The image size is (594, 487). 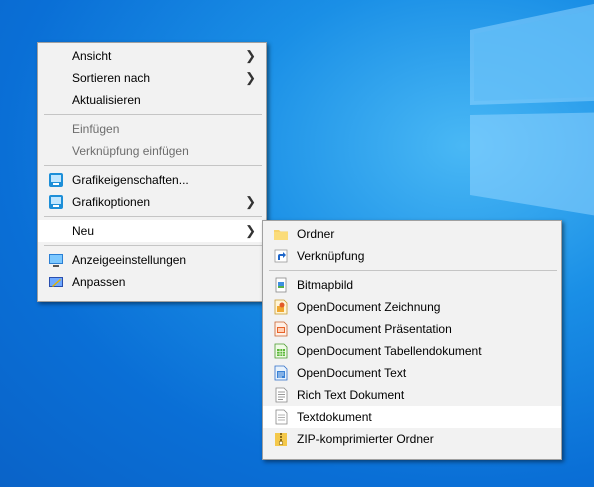 What do you see at coordinates (106, 100) in the screenshot?
I see `menu-item-label: Aktualisieren` at bounding box center [106, 100].